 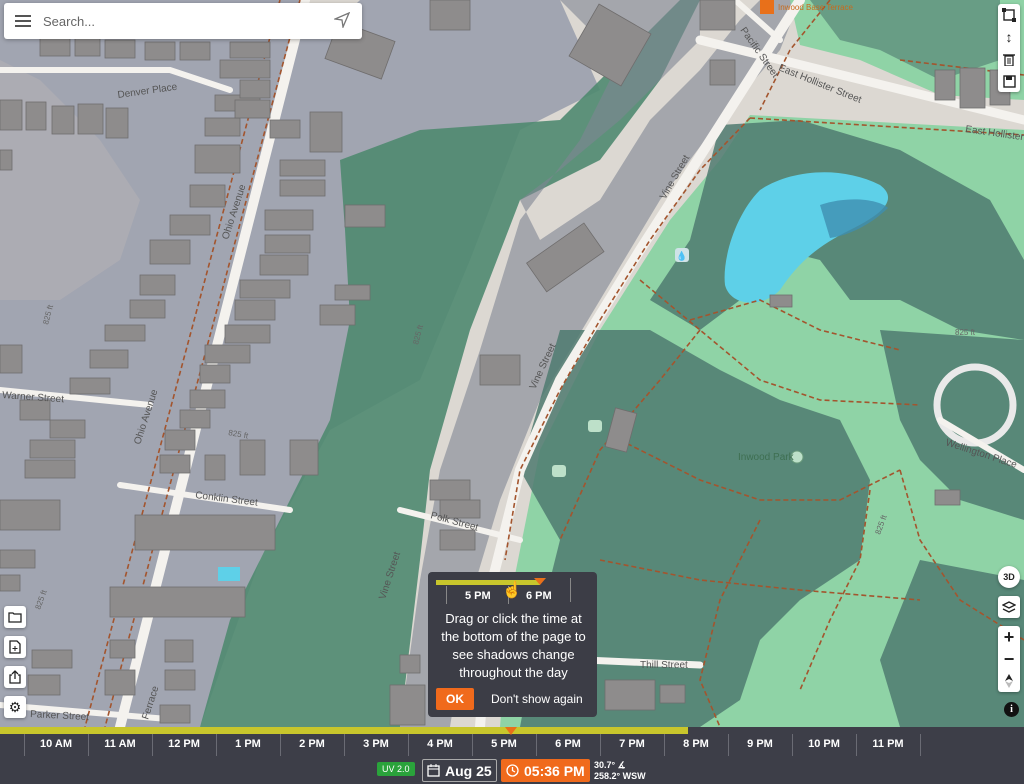 I want to click on hour-label: 8 PM, so click(x=696, y=744).